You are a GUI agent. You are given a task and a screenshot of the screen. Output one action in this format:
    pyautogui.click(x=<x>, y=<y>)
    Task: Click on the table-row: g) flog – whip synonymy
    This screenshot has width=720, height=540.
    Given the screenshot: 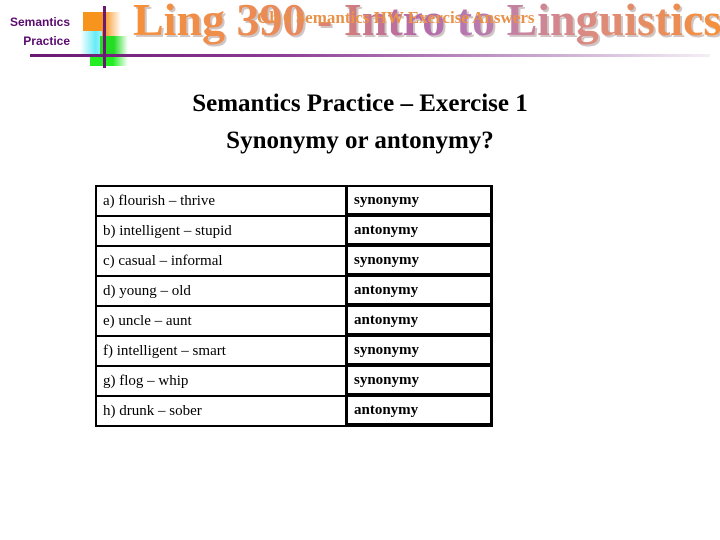 What is the action you would take?
    pyautogui.click(x=294, y=382)
    